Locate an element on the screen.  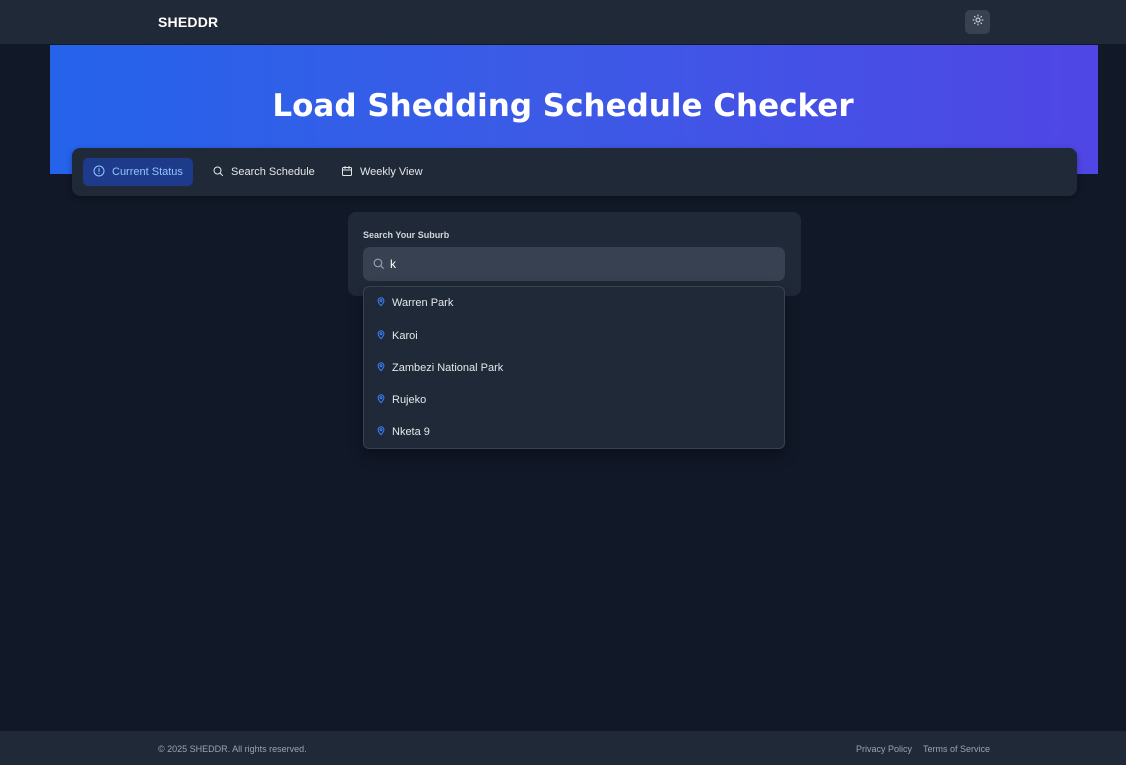
search-box is located at coordinates (574, 264).